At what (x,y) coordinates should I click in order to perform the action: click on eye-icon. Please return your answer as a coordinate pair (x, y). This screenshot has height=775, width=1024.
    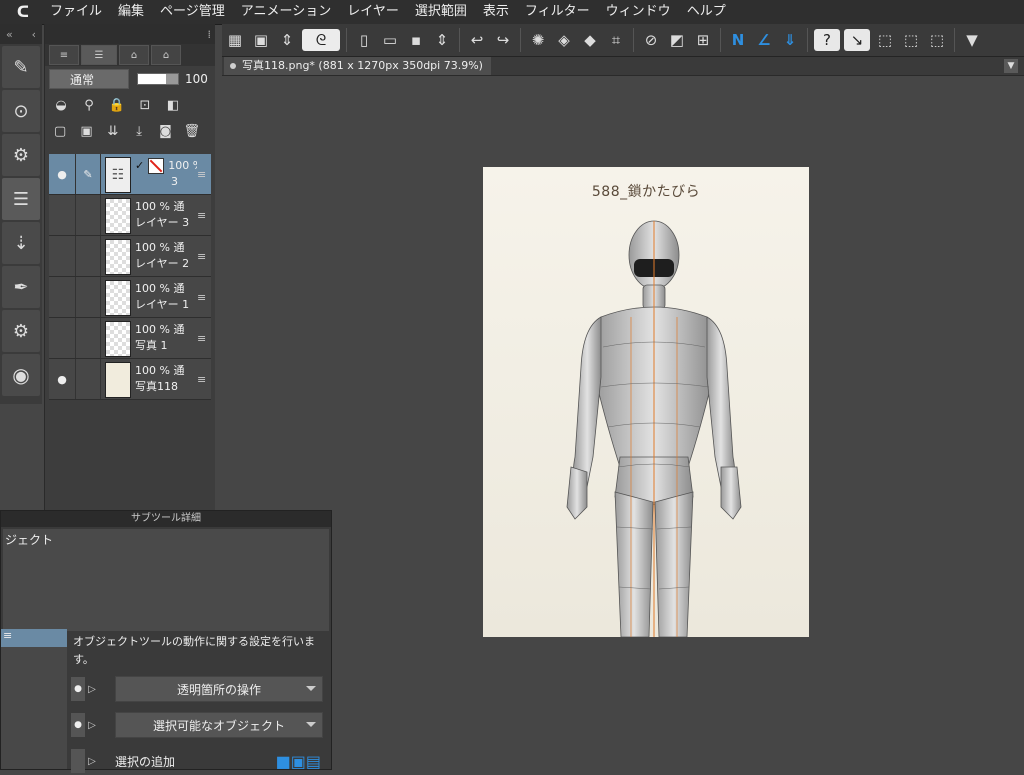
    Looking at the image, I should click on (78, 761).